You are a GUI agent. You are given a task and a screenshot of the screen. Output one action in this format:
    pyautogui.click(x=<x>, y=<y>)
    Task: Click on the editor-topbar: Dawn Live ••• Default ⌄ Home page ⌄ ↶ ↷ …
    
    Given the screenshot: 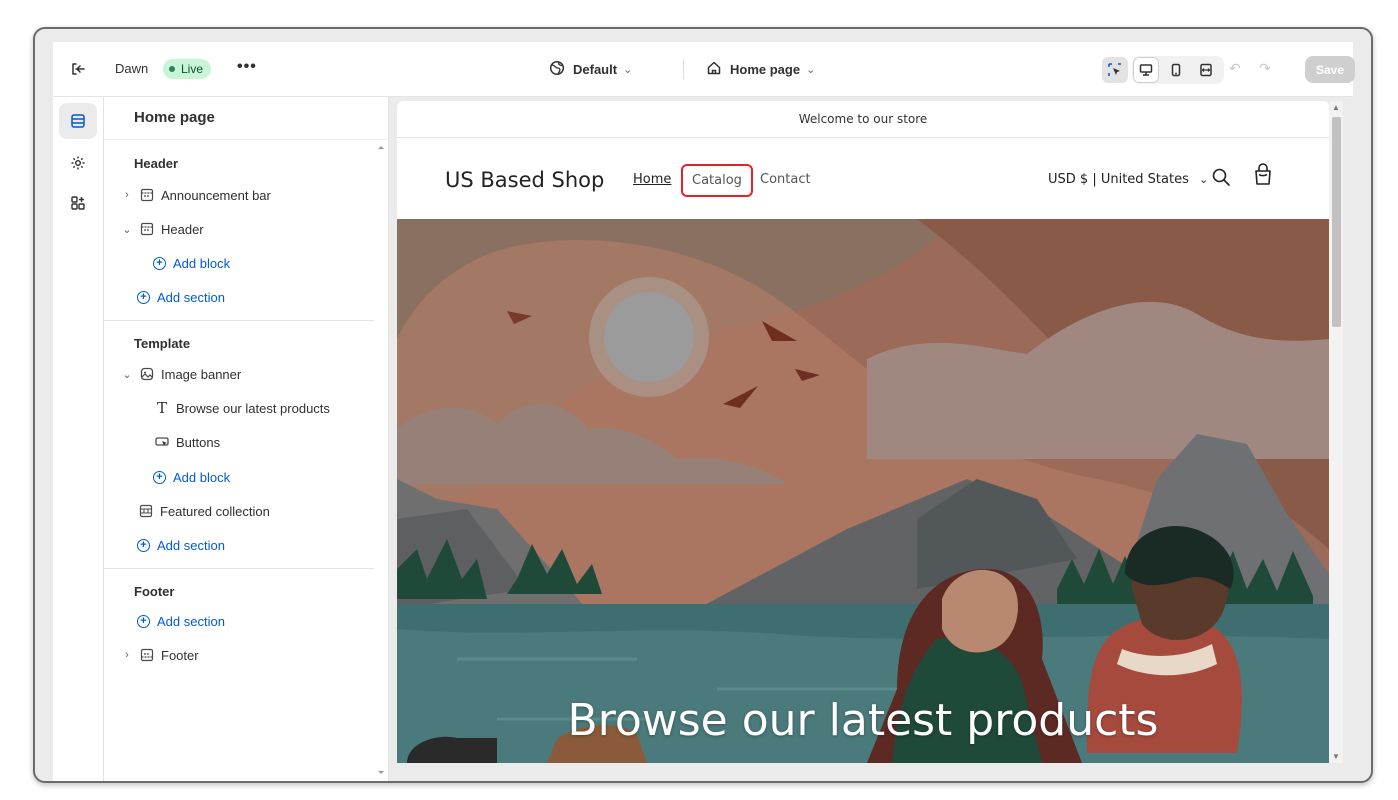 What is the action you would take?
    pyautogui.click(x=704, y=69)
    